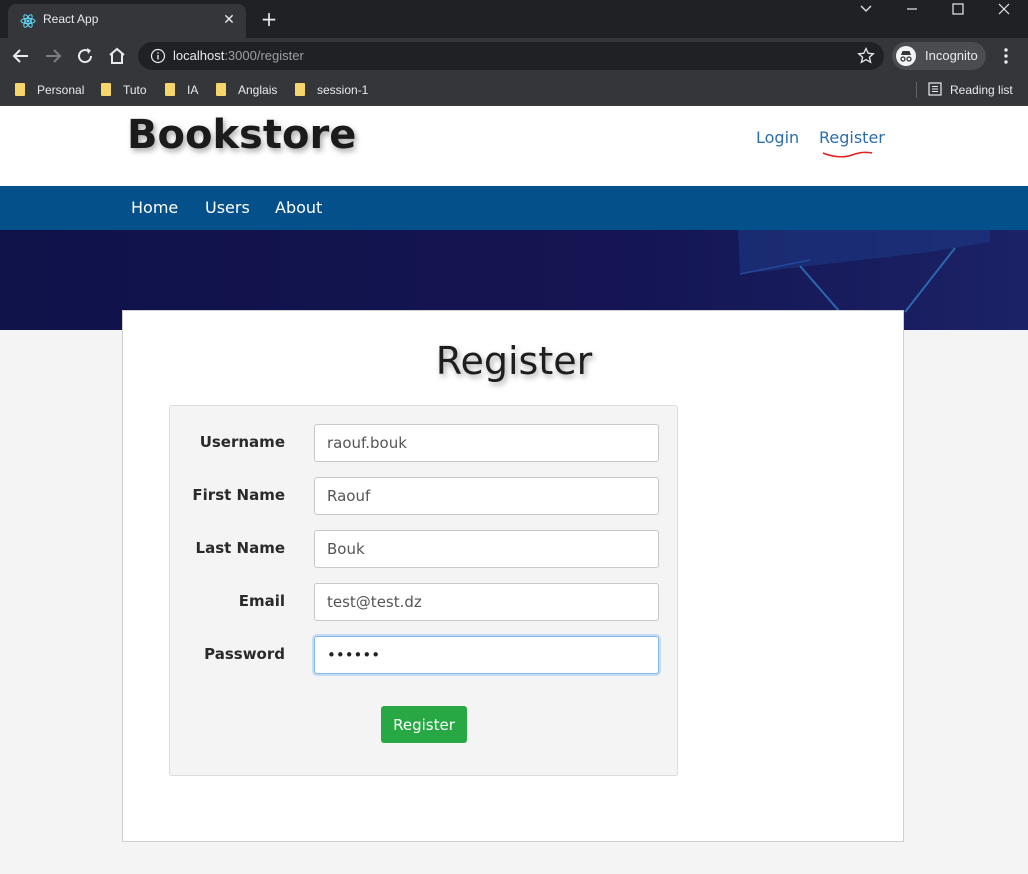  I want to click on last-name-input, so click(486, 549).